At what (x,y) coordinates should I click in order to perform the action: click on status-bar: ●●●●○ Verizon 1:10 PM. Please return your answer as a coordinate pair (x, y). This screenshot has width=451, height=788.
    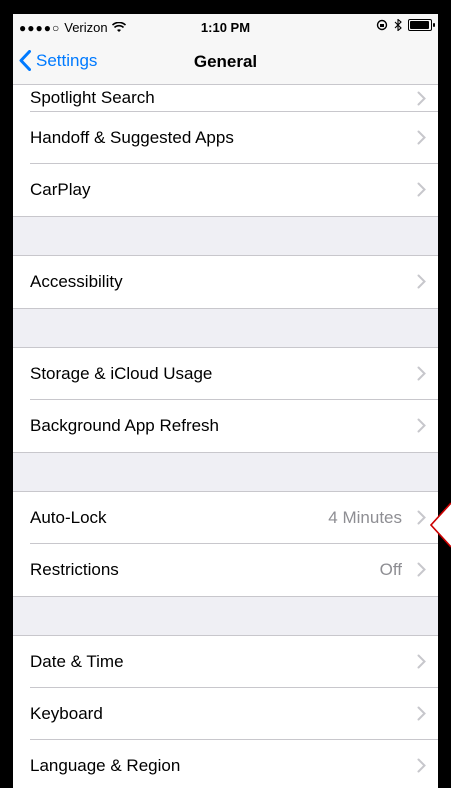
    Looking at the image, I should click on (225, 28).